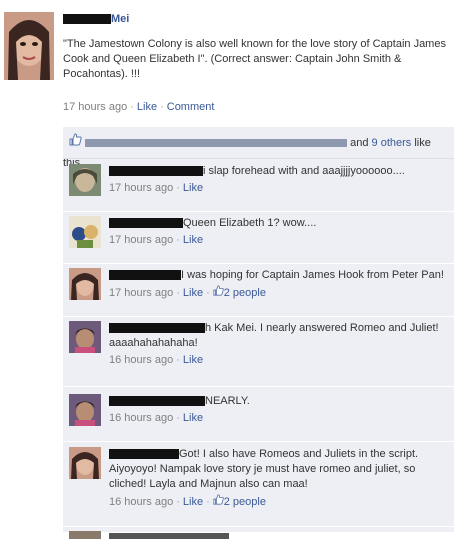 This screenshot has width=454, height=539. What do you see at coordinates (258, 416) in the screenshot?
I see `comment-item: NEARLY. 16 hours ago · Like` at bounding box center [258, 416].